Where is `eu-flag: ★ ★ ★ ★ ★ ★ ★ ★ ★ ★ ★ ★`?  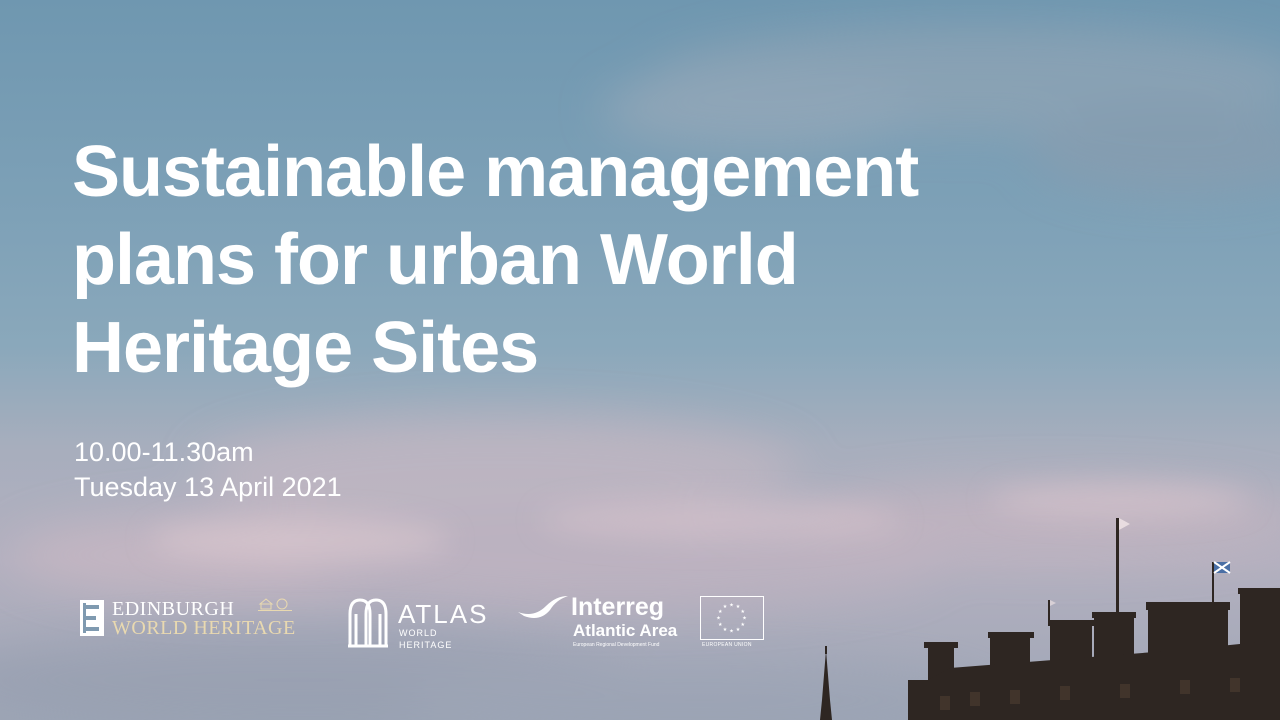
eu-flag: ★ ★ ★ ★ ★ ★ ★ ★ ★ ★ ★ ★ is located at coordinates (732, 618).